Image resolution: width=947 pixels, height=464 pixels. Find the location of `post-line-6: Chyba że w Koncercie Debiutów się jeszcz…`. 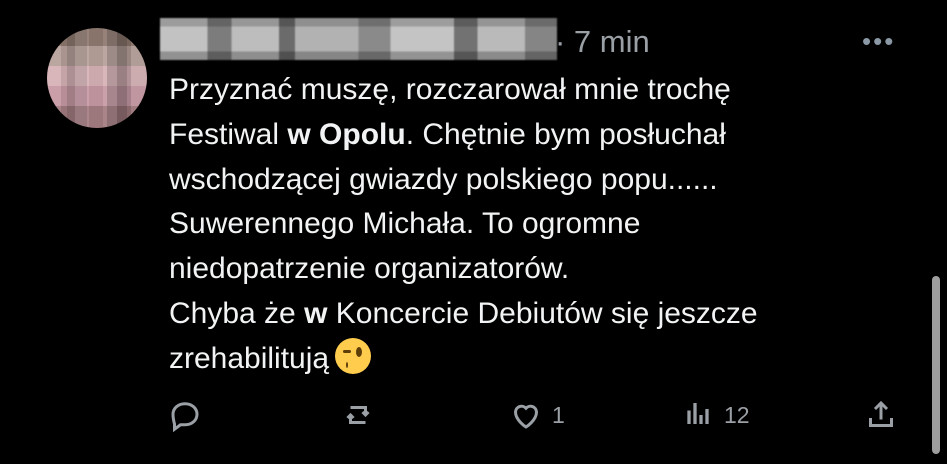

post-line-6: Chyba że w Koncercie Debiutów się jeszcz… is located at coordinates (519, 314).